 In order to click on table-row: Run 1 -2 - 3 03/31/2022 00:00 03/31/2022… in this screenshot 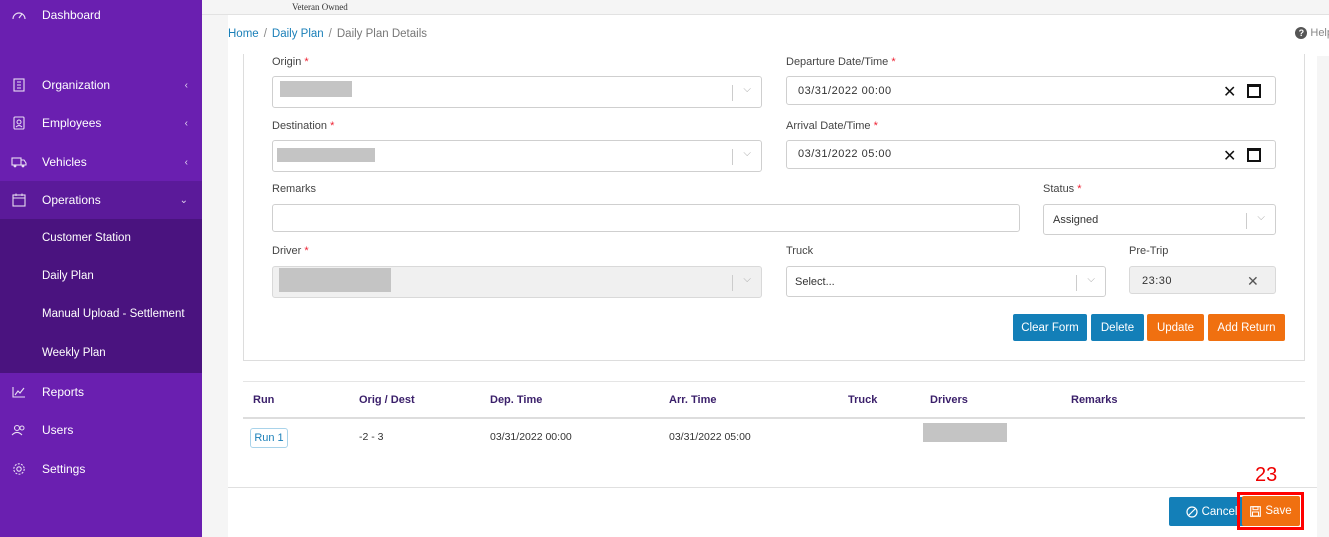, I will do `click(774, 439)`.